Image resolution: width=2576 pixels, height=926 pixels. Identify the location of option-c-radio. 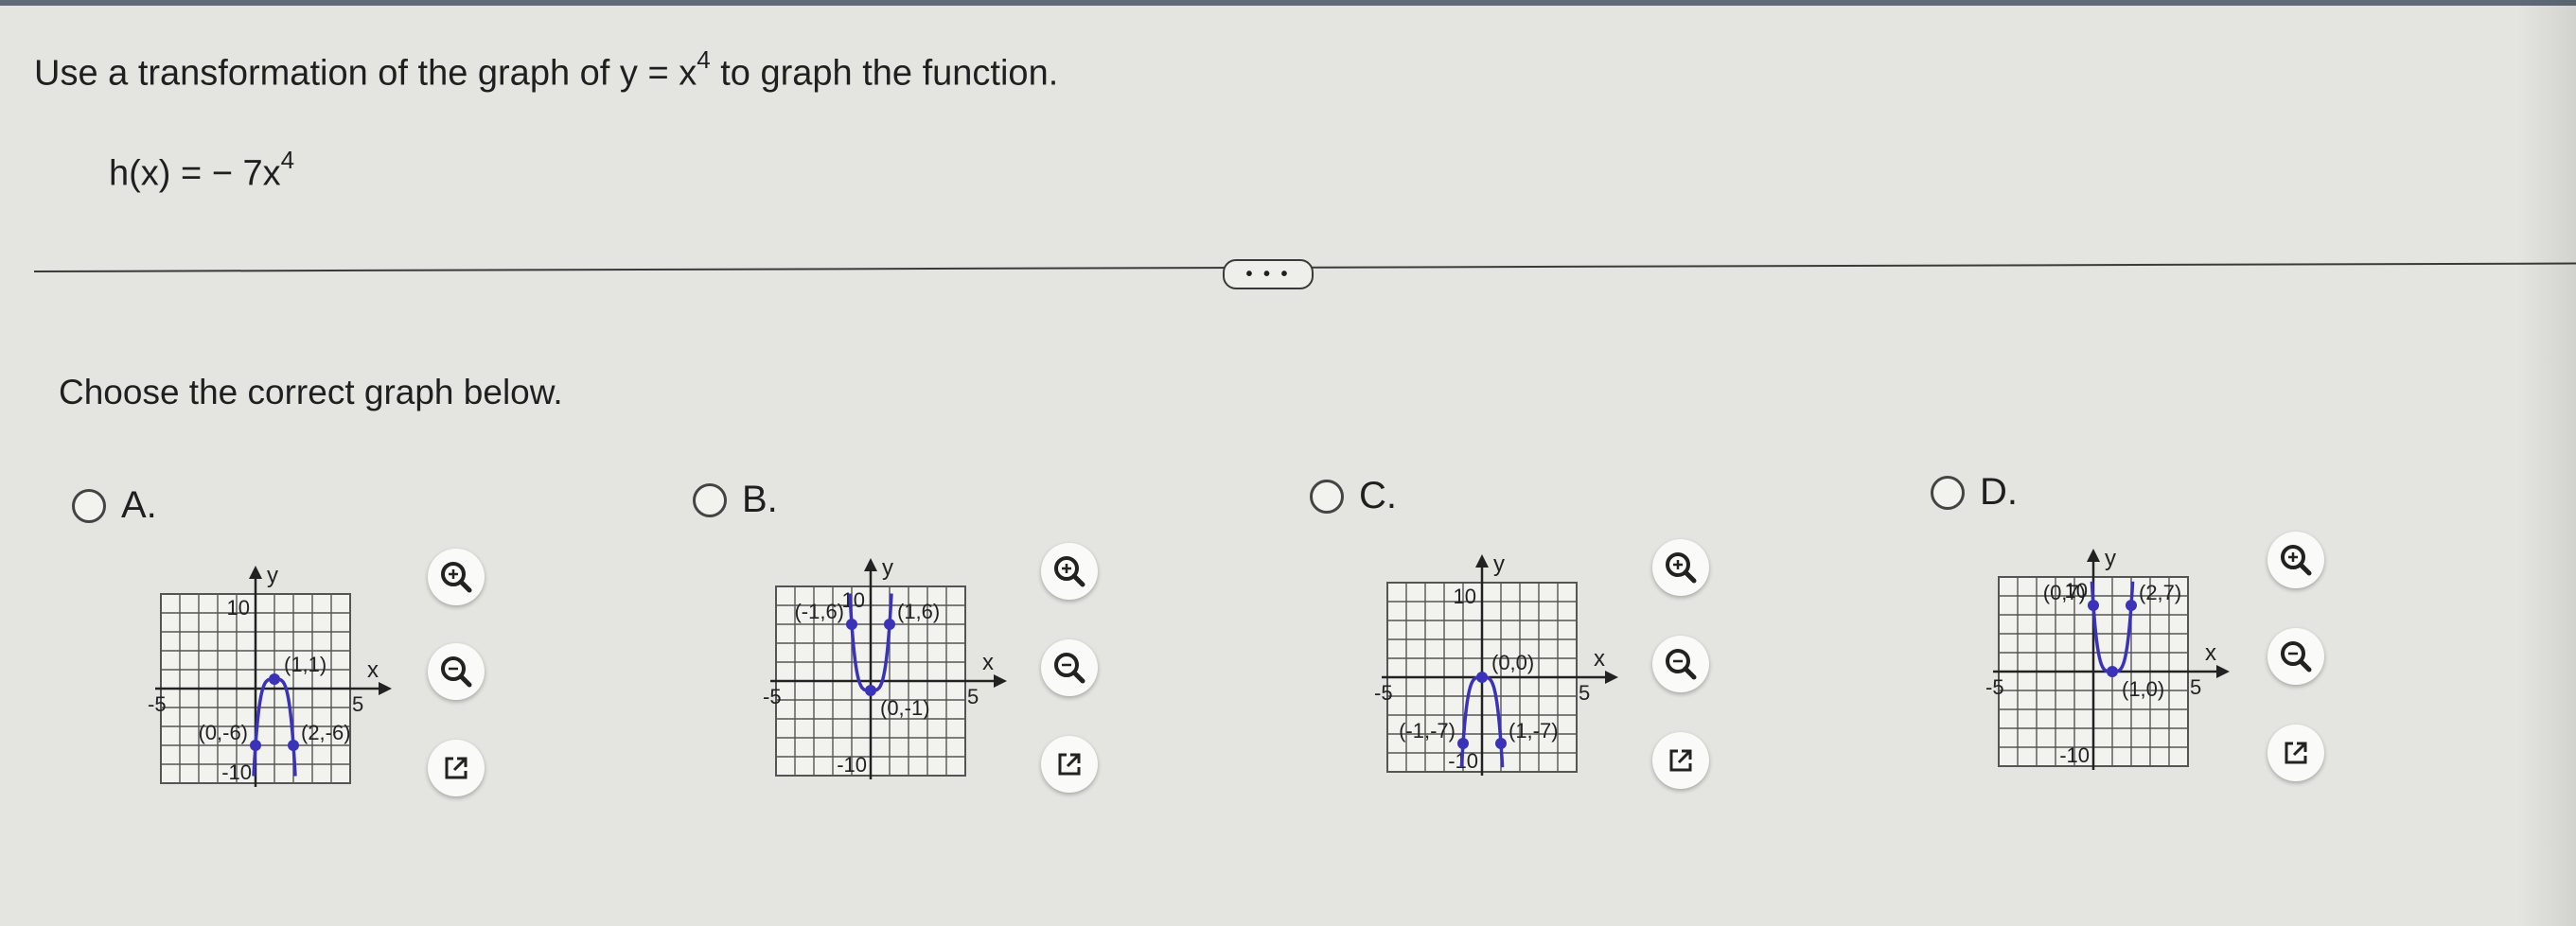
(1327, 497).